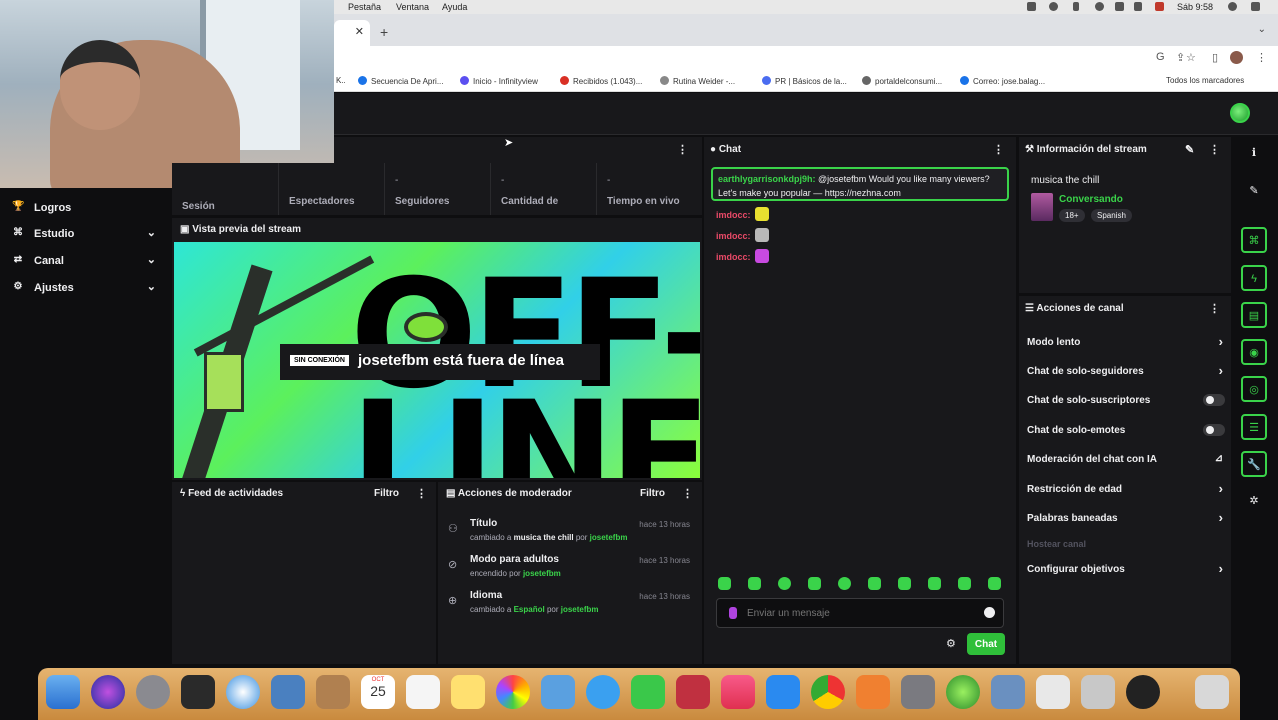  What do you see at coordinates (1099, 6) in the screenshot?
I see `wifi-icon` at bounding box center [1099, 6].